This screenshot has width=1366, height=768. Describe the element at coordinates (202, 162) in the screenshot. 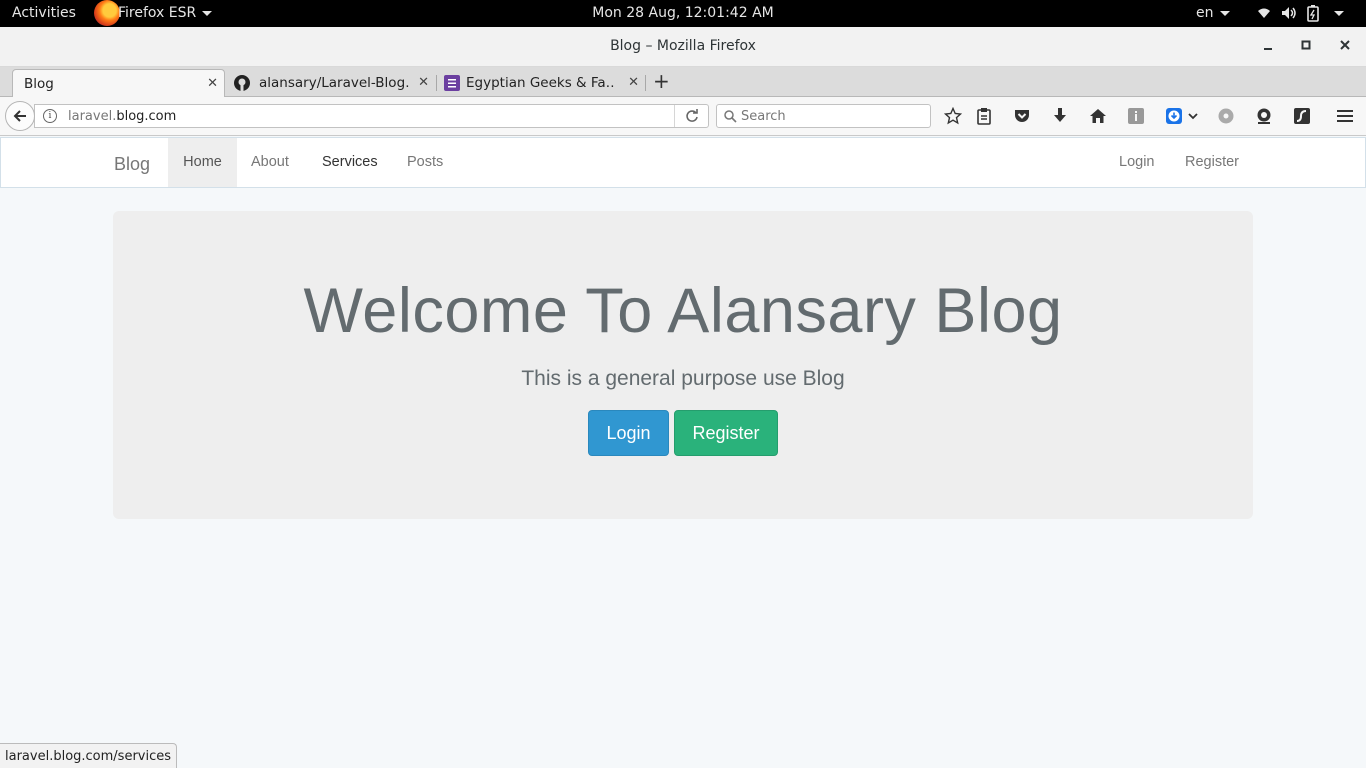

I see `nav-link-home: Home` at that location.